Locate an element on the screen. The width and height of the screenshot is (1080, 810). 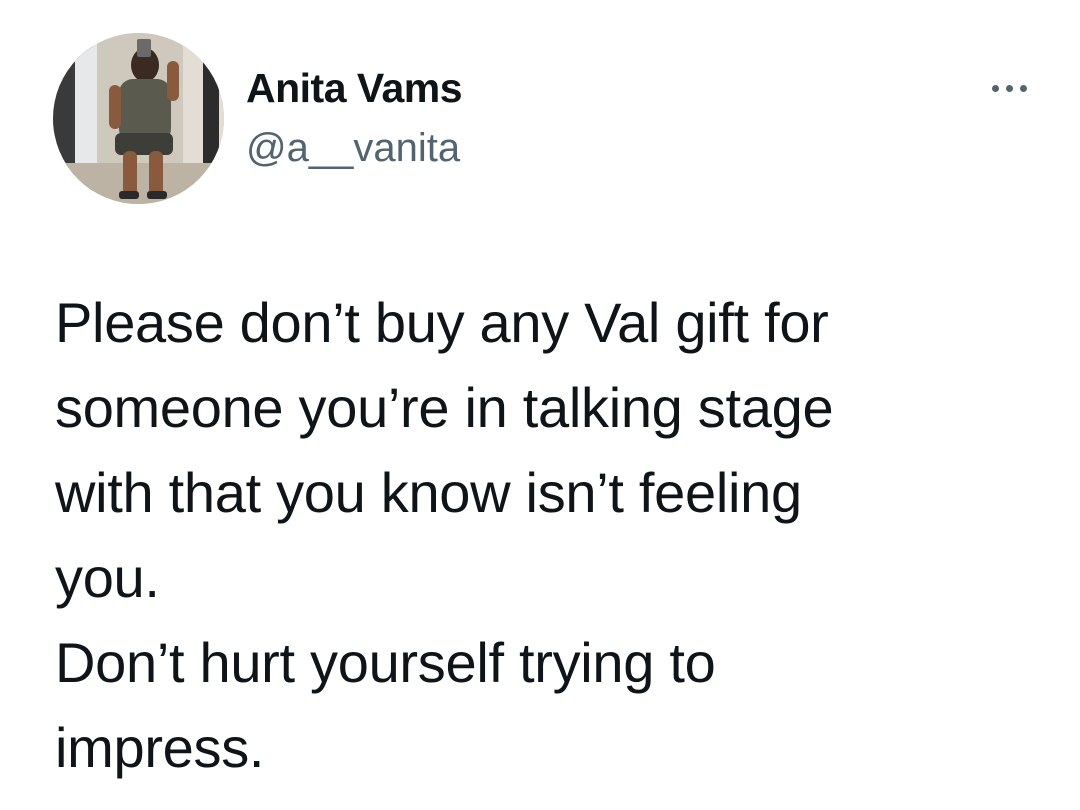
more-options-icon is located at coordinates (1010, 88).